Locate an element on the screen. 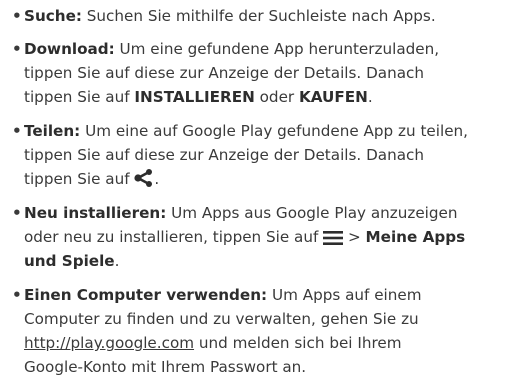 This screenshot has width=509, height=379. my-apps-label: Meine Apps is located at coordinates (415, 237).